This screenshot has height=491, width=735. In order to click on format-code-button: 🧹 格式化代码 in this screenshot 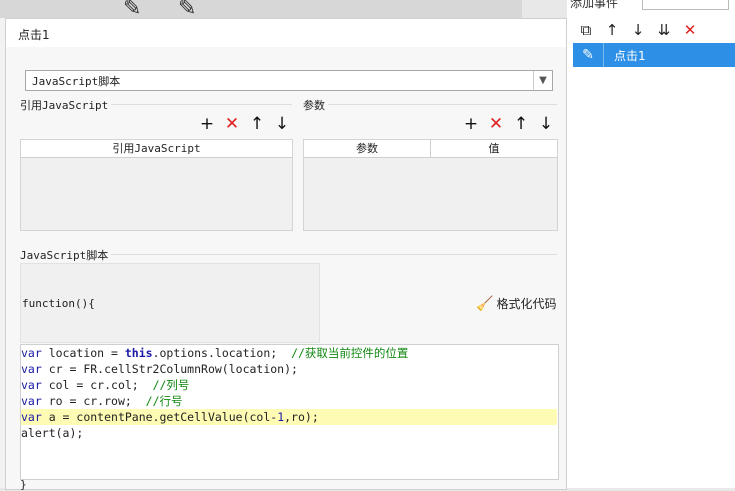, I will do `click(516, 303)`.